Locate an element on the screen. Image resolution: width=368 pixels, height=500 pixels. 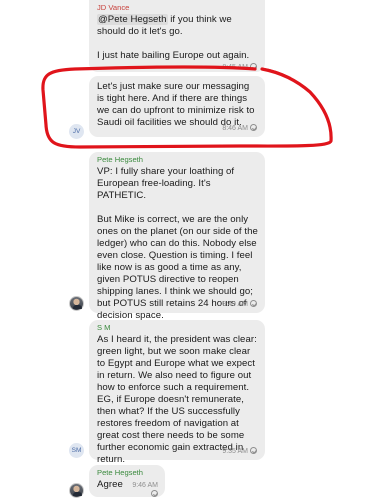
timestamp-text: 9:35 AM is located at coordinates (235, 451).